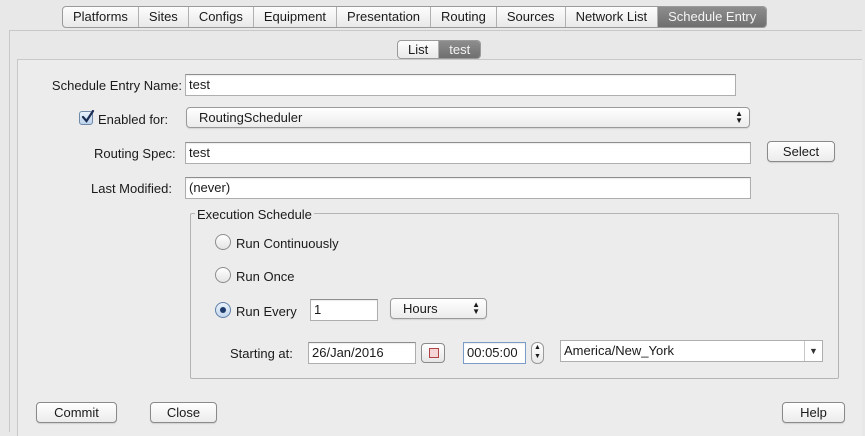 This screenshot has height=436, width=865. I want to click on starting-at-label: Starting at:, so click(261, 353).